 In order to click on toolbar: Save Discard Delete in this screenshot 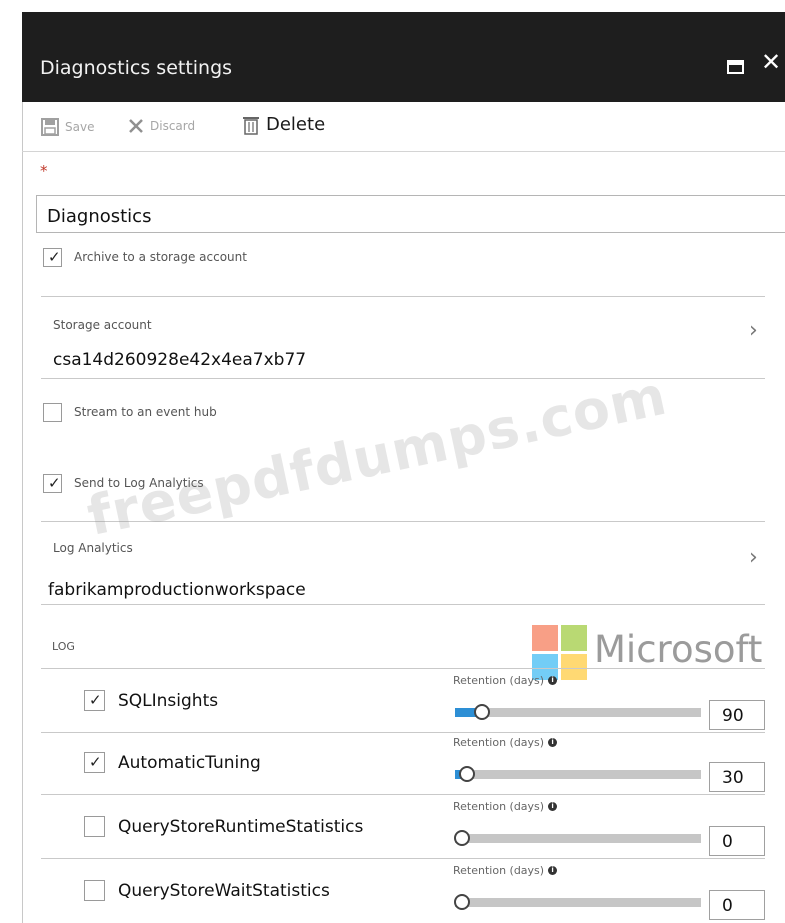, I will do `click(403, 127)`.